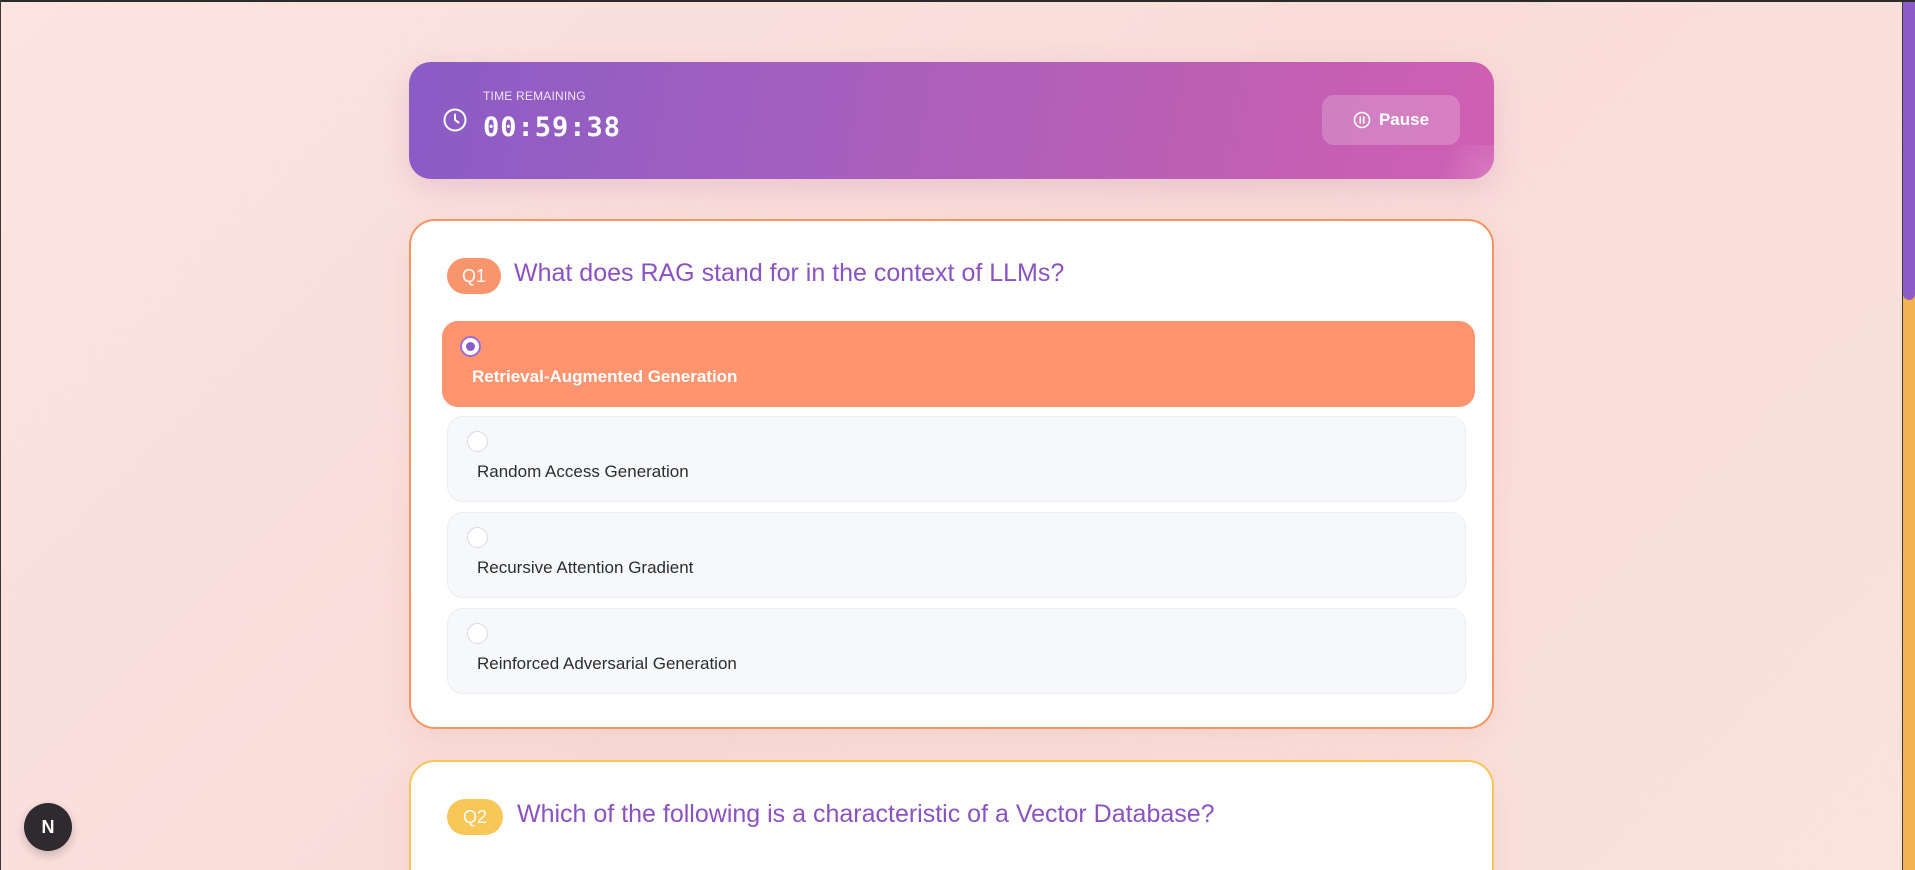 Image resolution: width=1915 pixels, height=870 pixels. I want to click on nextjs-logo-icon: N, so click(48, 826).